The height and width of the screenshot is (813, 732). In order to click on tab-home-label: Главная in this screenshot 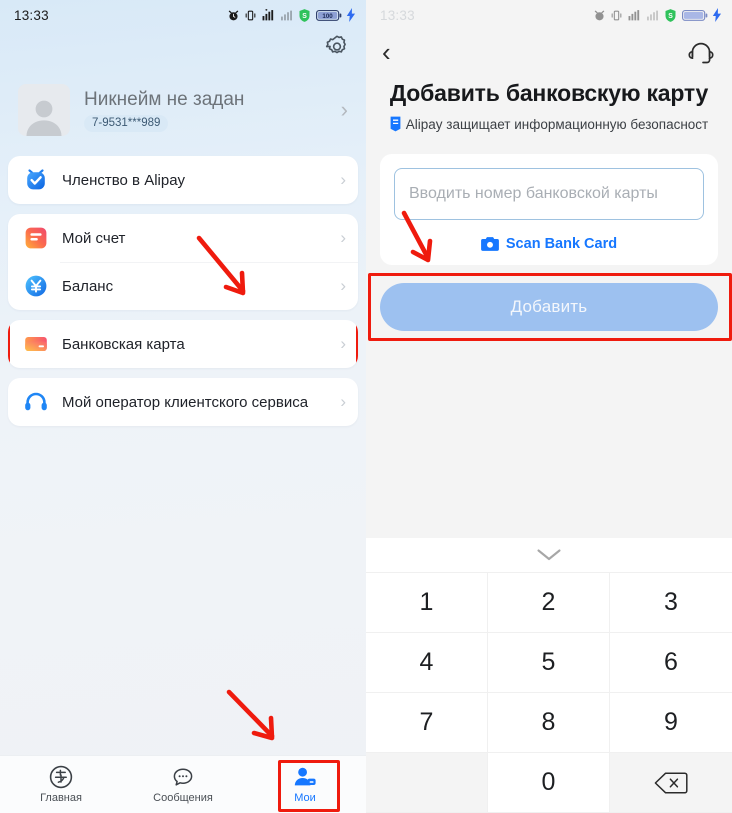, I will do `click(61, 798)`.